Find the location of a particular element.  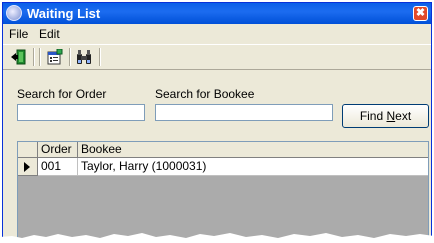

window-title: Waiting List is located at coordinates (64, 13).